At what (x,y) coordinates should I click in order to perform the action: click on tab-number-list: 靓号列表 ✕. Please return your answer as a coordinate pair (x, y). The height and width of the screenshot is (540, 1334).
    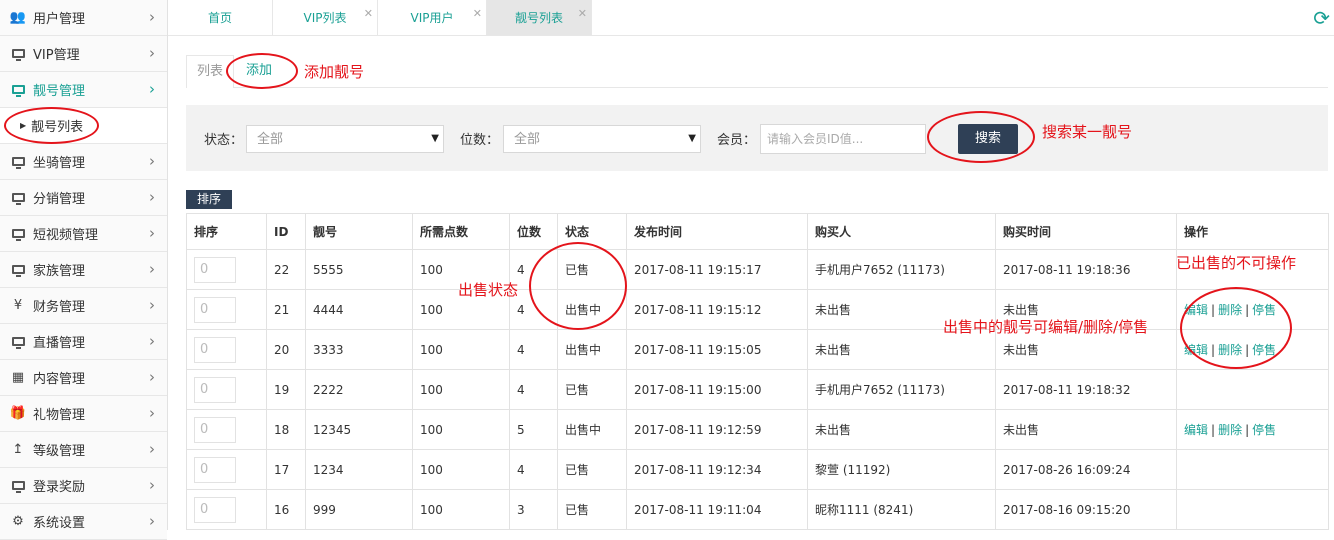
    Looking at the image, I should click on (539, 17).